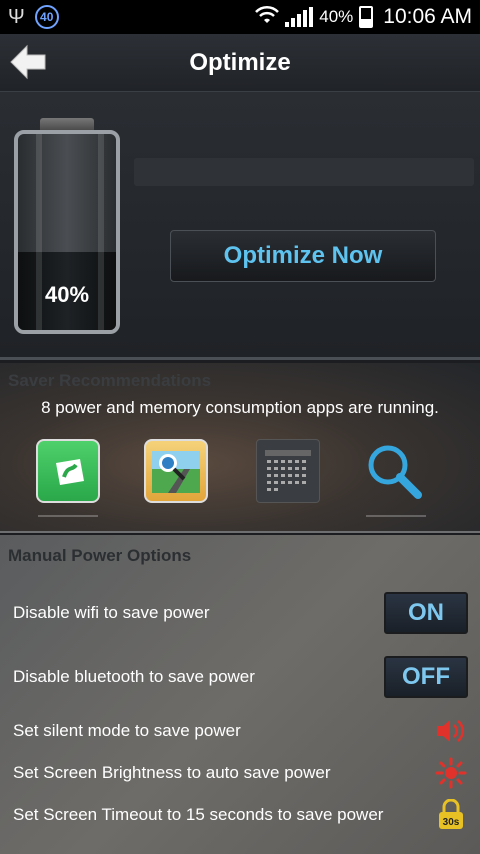  What do you see at coordinates (288, 471) in the screenshot?
I see `calendar-app-icon` at bounding box center [288, 471].